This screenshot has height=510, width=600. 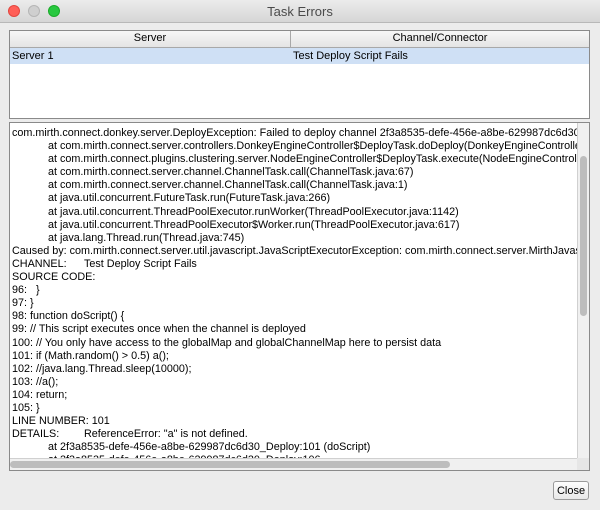 What do you see at coordinates (90, 355) in the screenshot?
I see `log-line: 101: if (Math.random() > 0.5) a();` at bounding box center [90, 355].